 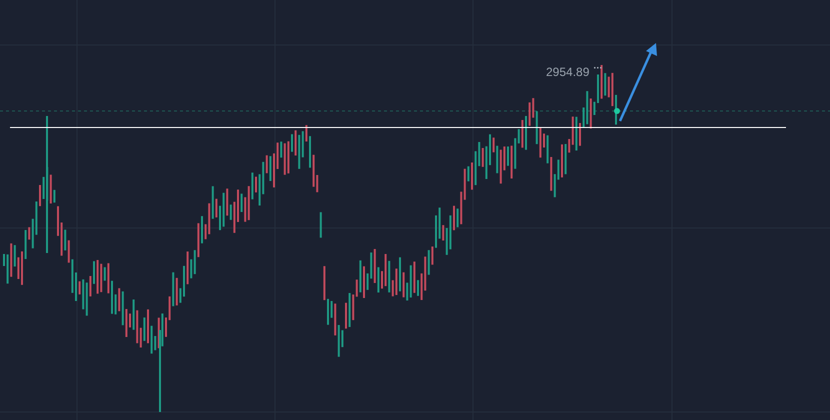 I want to click on price-label: 2954.89, so click(x=568, y=72).